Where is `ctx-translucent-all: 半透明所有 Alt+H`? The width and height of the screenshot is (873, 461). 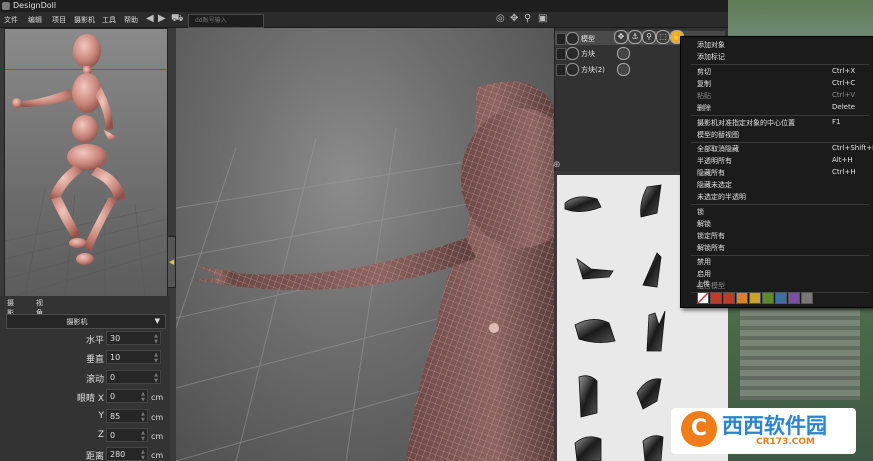 ctx-translucent-all: 半透明所有 Alt+H is located at coordinates (777, 161).